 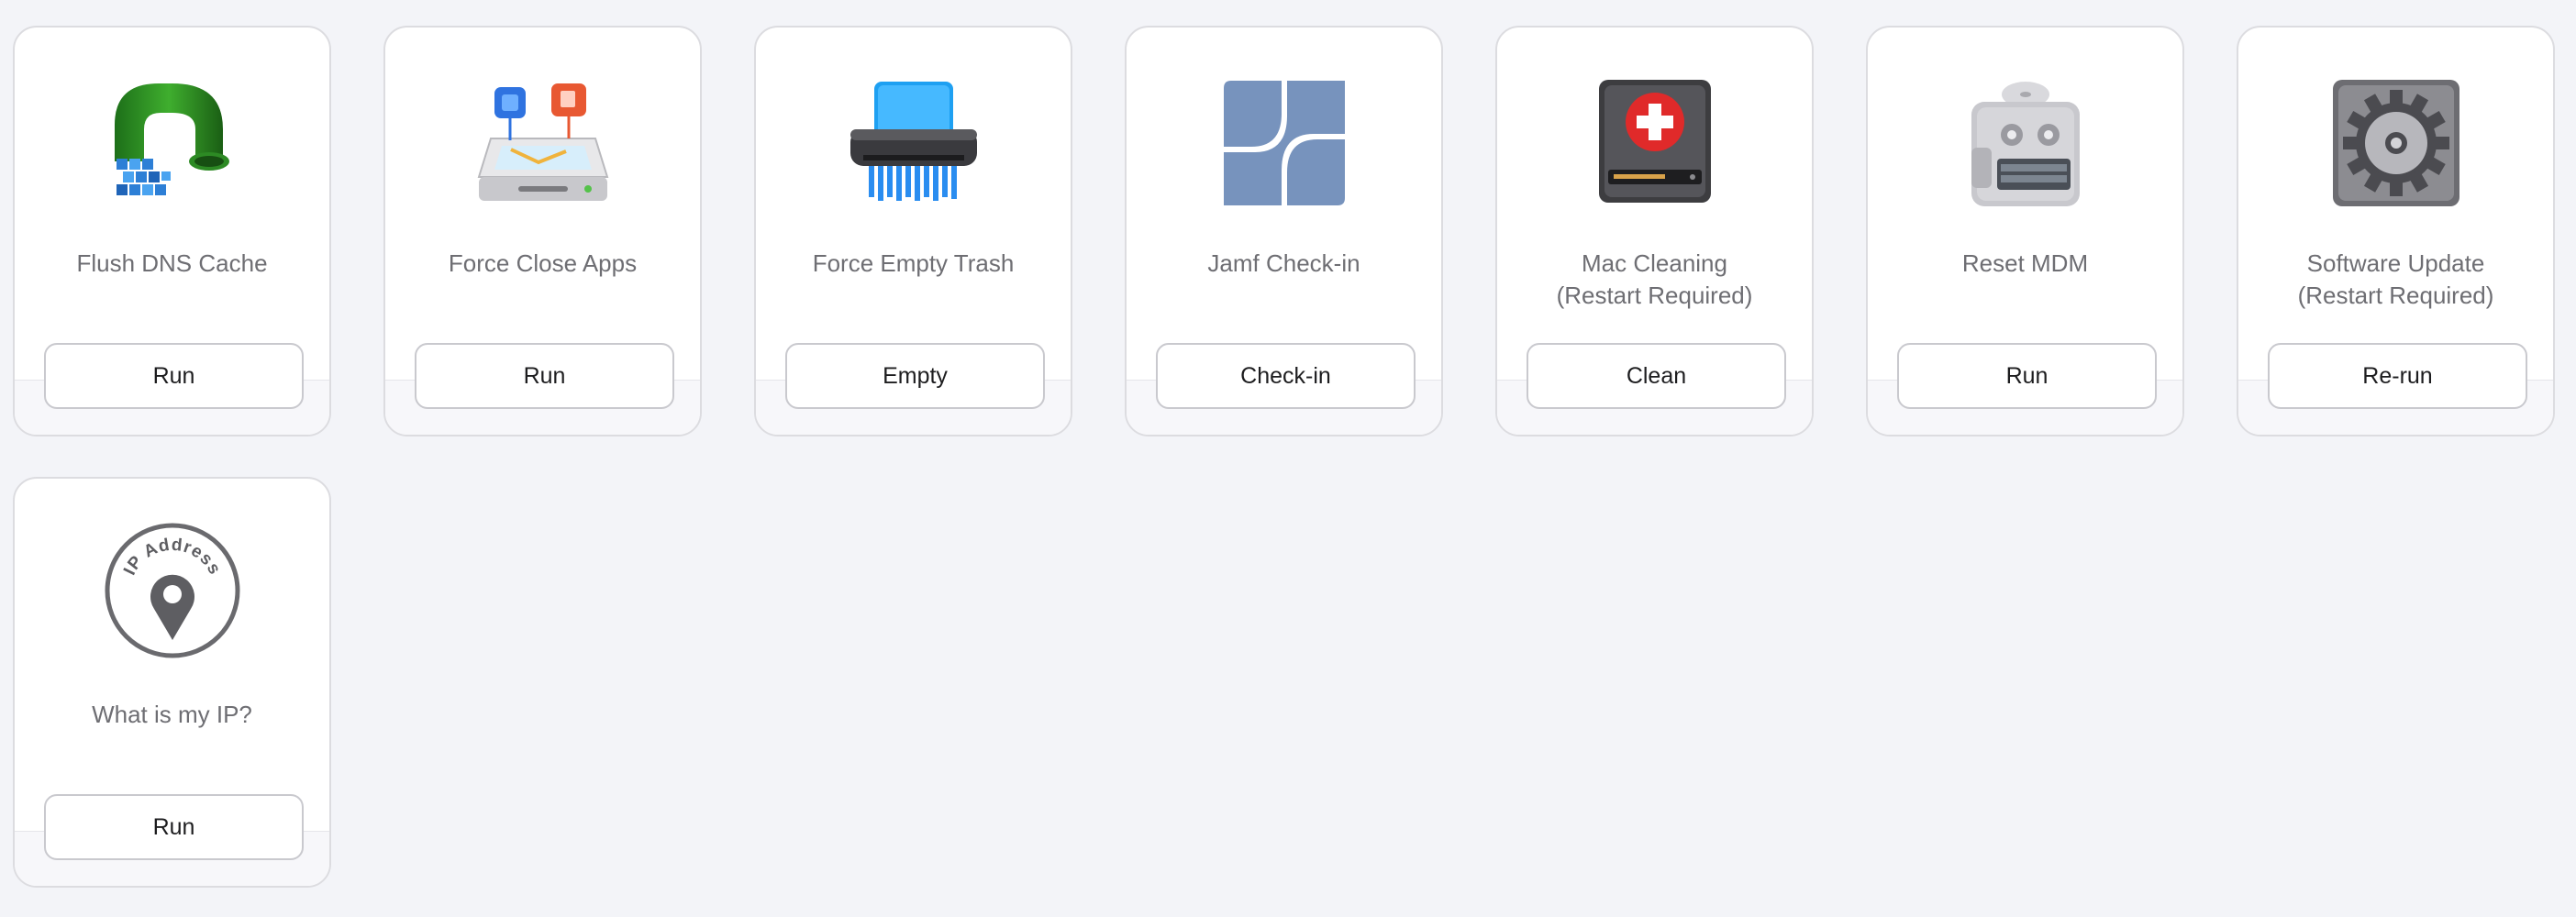 I want to click on card-force-close-apps: Force Close Apps Run, so click(x=542, y=231).